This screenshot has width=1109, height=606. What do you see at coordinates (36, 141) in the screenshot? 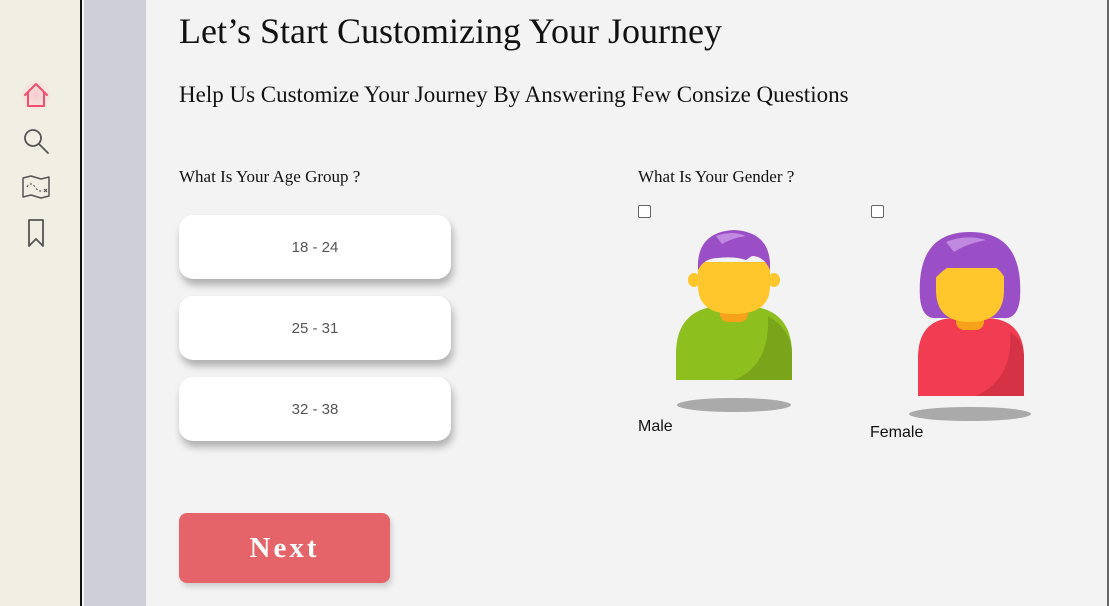
I see `search-icon` at bounding box center [36, 141].